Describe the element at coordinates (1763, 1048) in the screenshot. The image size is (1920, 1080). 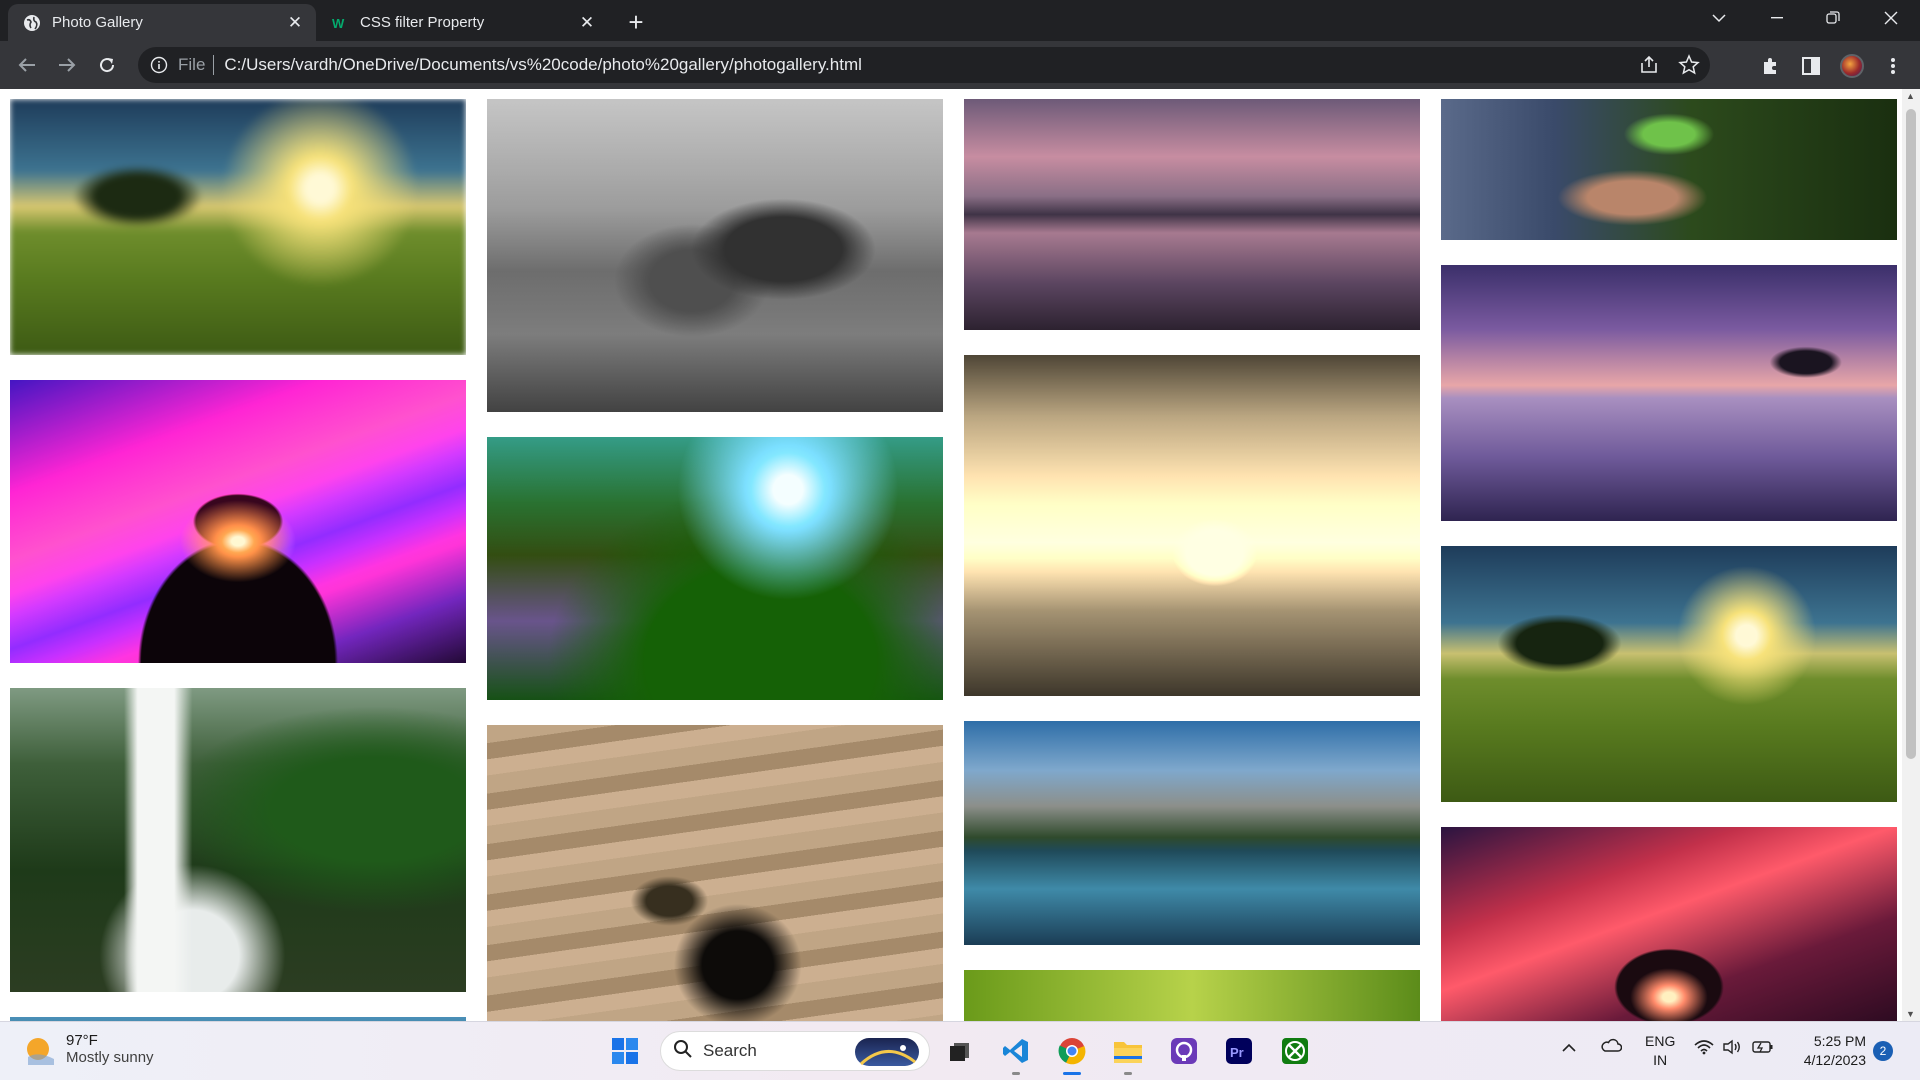
I see `battery-icon` at that location.